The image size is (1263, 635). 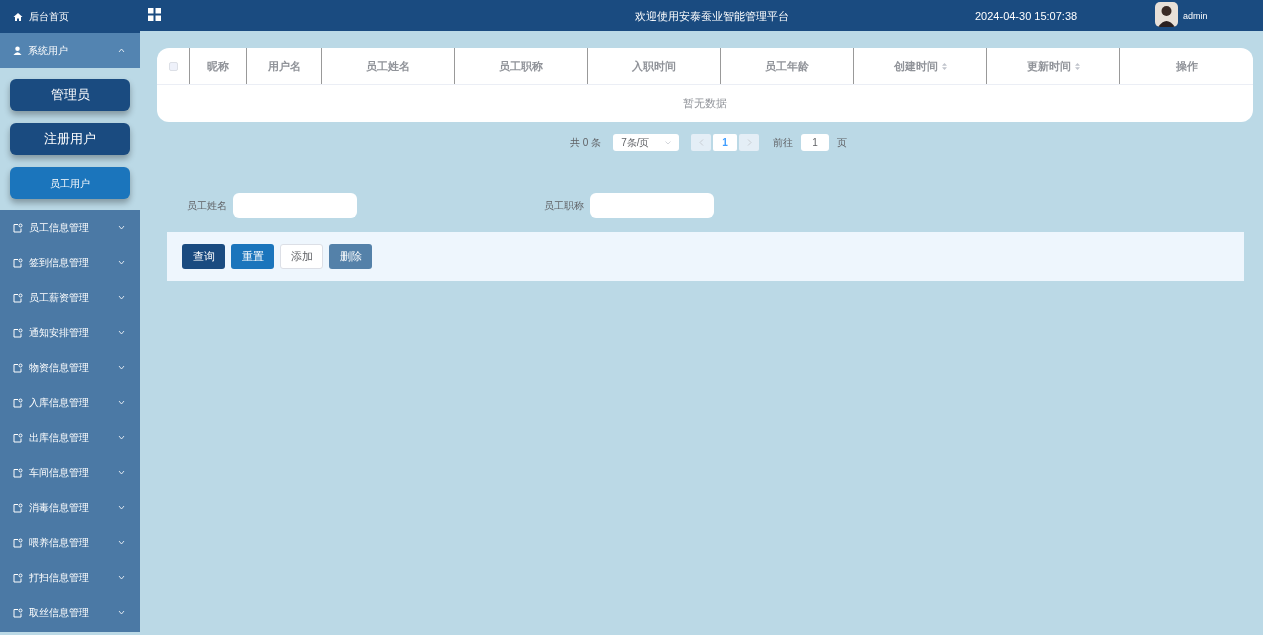 I want to click on empty-text: 暂无数据, so click(x=705, y=104).